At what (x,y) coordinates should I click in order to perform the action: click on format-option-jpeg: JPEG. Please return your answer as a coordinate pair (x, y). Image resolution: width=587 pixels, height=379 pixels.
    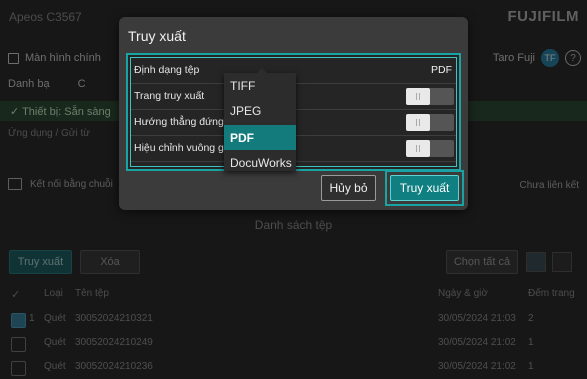
    Looking at the image, I should click on (260, 110).